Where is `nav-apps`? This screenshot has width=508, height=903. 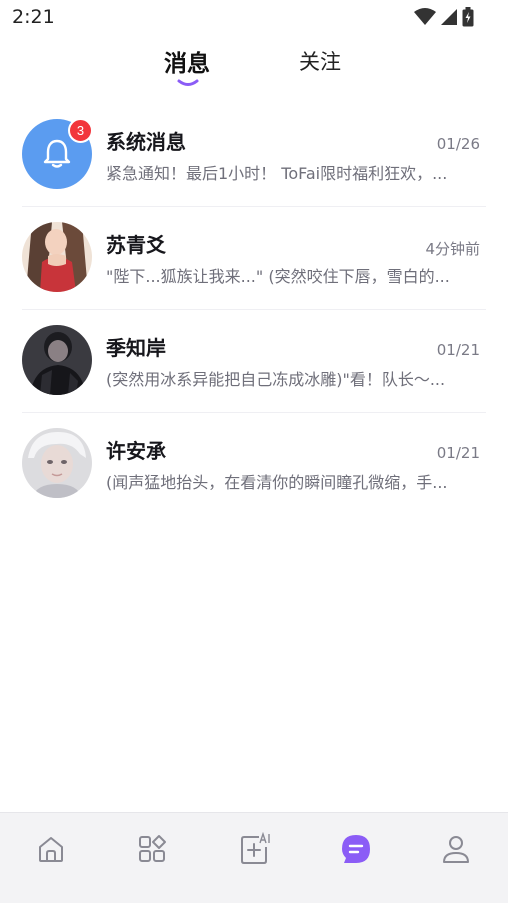
nav-apps is located at coordinates (152, 849).